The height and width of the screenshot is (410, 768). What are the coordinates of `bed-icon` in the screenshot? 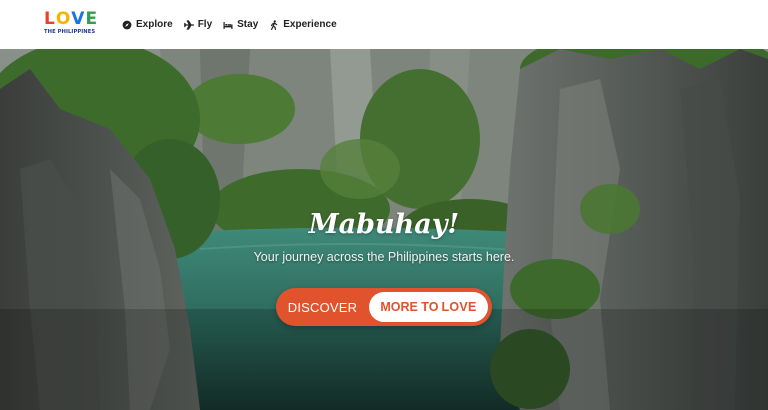 It's located at (228, 25).